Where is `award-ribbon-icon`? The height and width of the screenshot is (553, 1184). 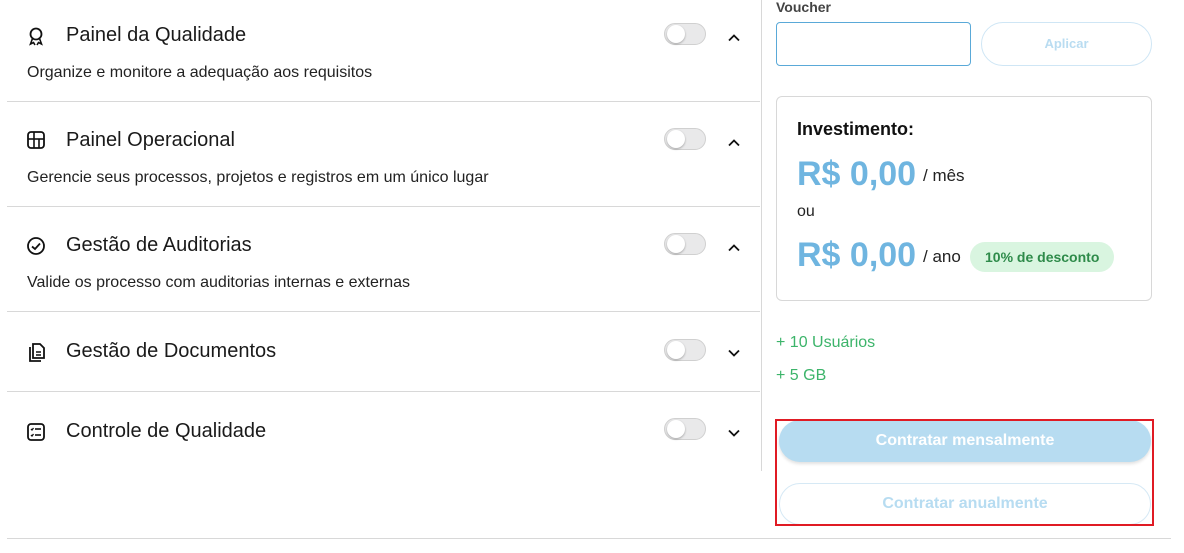
award-ribbon-icon is located at coordinates (36, 36).